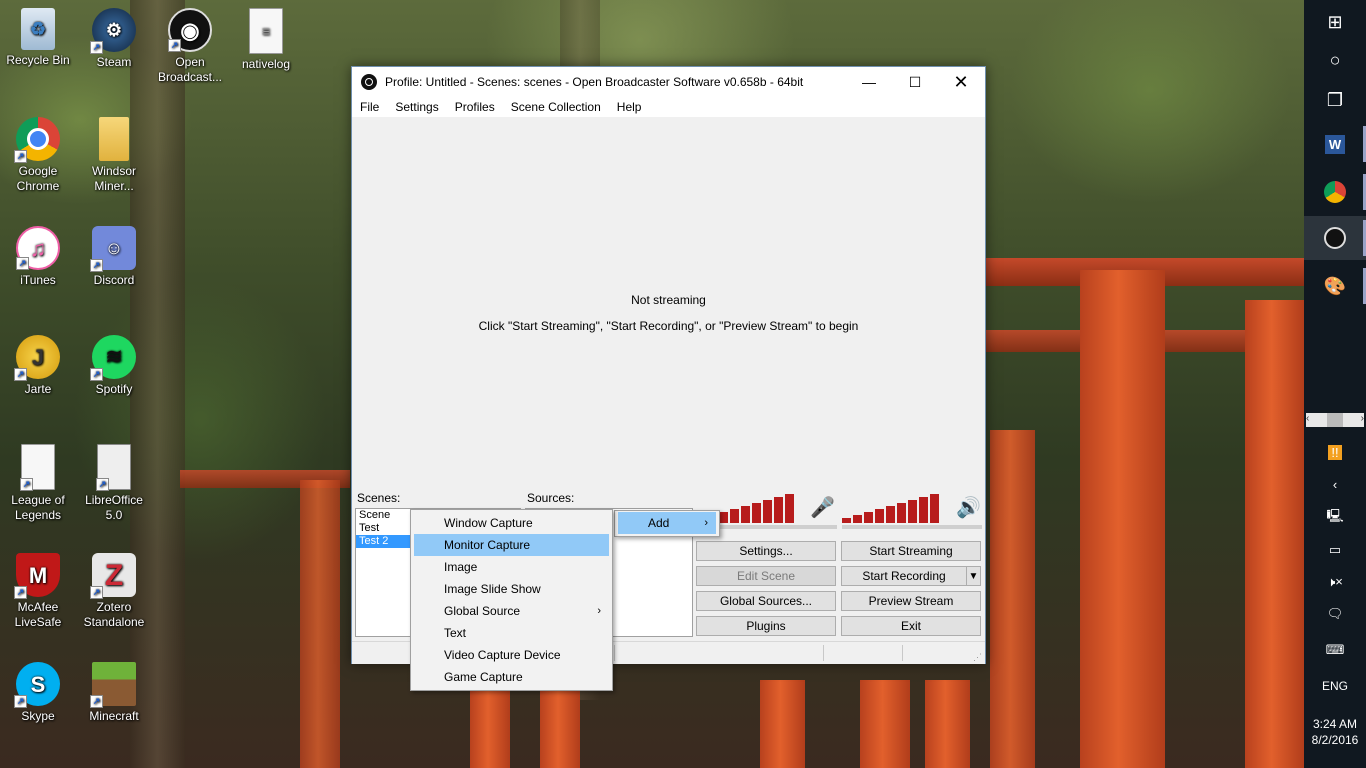 The width and height of the screenshot is (1366, 768). Describe the element at coordinates (114, 693) in the screenshot. I see `desktop-icon-minecraft: ↗ Minecraft` at that location.